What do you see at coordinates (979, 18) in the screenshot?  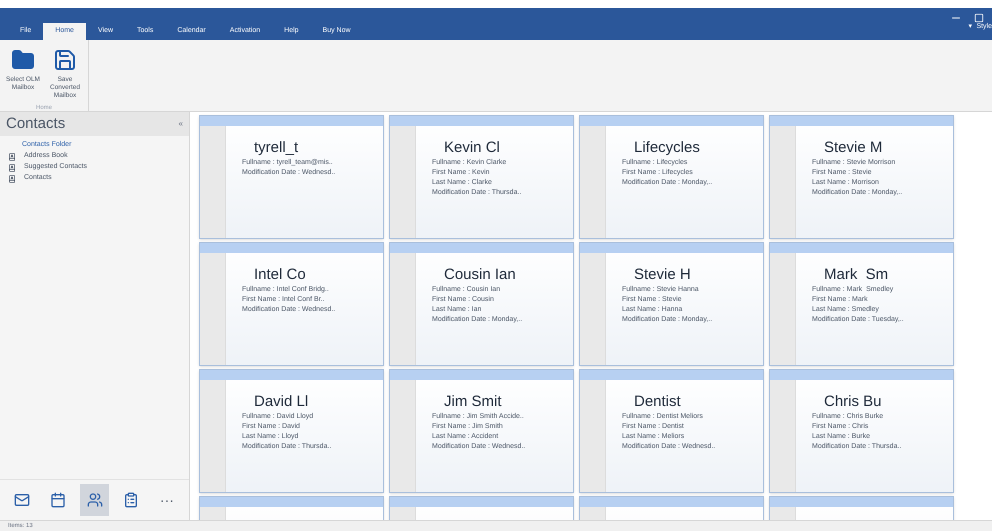 I see `maximize-icon` at bounding box center [979, 18].